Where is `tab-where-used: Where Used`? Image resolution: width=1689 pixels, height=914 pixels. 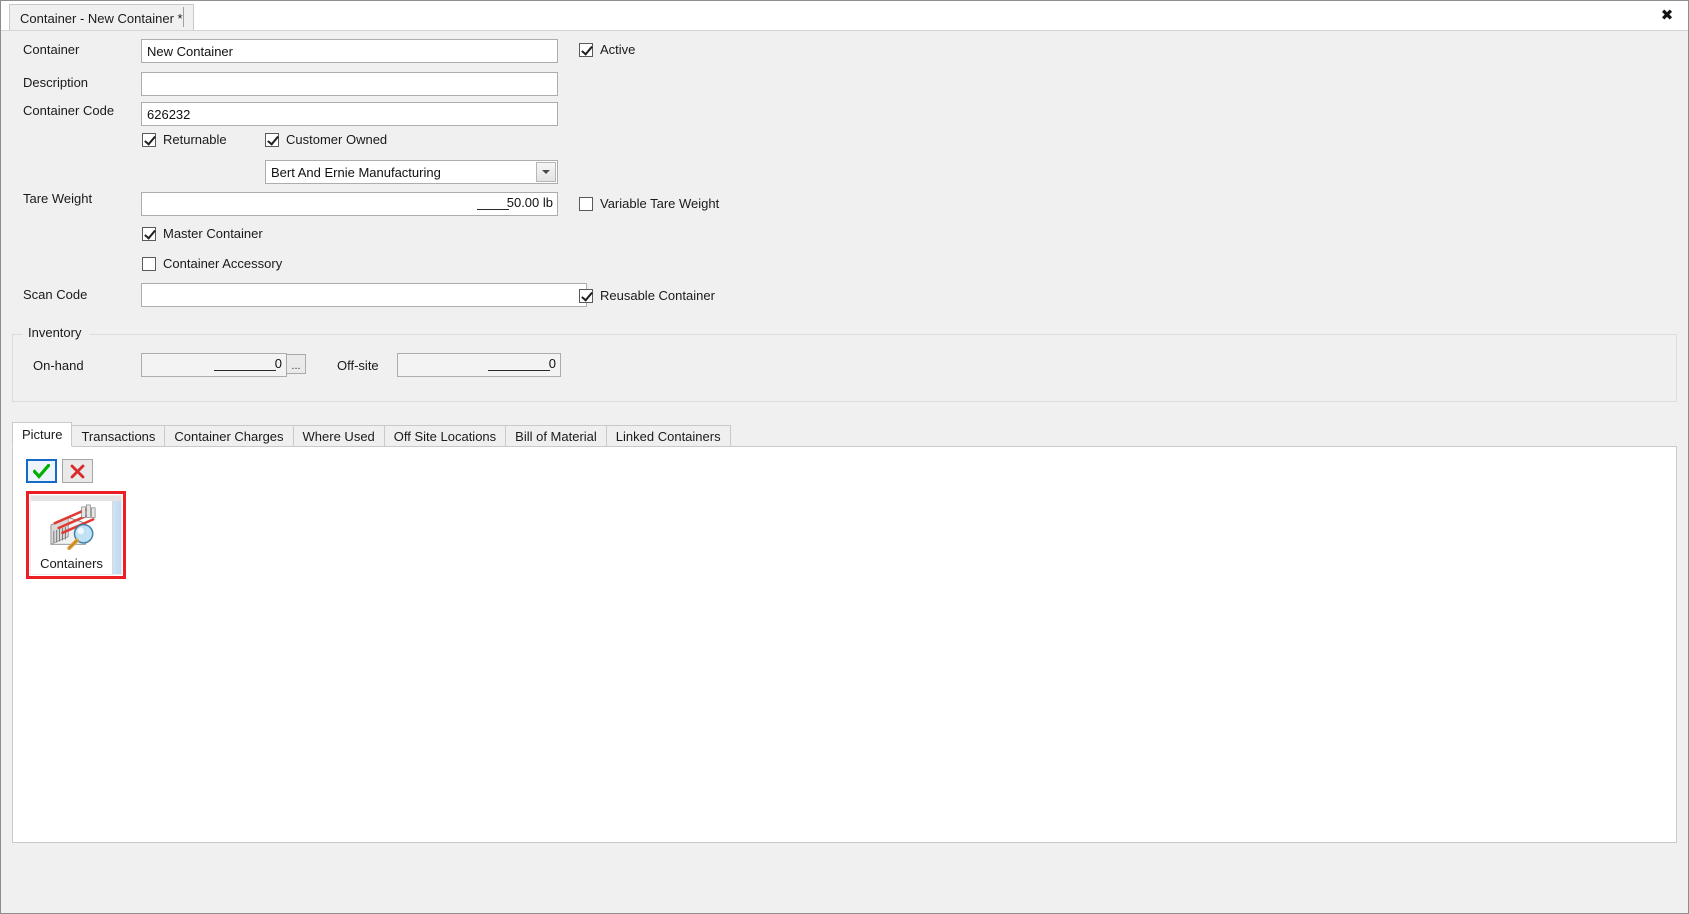
tab-where-used: Where Used is located at coordinates (338, 436).